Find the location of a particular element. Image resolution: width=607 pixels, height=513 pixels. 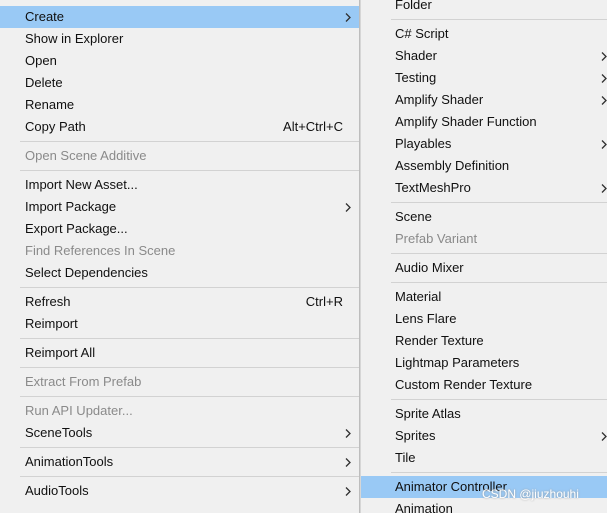

shortcut-label: Alt+Ctrl+C is located at coordinates (313, 126).